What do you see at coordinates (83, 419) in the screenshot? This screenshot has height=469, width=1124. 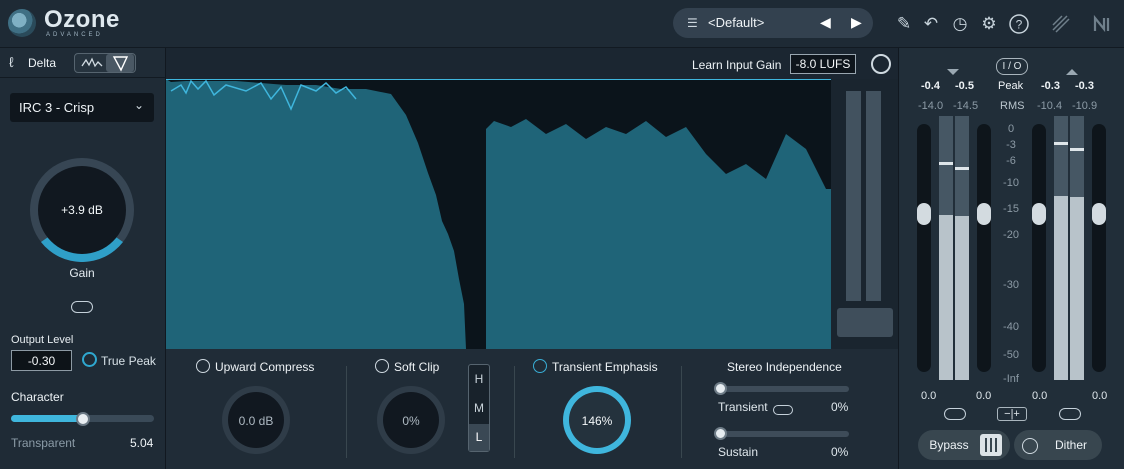 I see `character-slider-thumb` at bounding box center [83, 419].